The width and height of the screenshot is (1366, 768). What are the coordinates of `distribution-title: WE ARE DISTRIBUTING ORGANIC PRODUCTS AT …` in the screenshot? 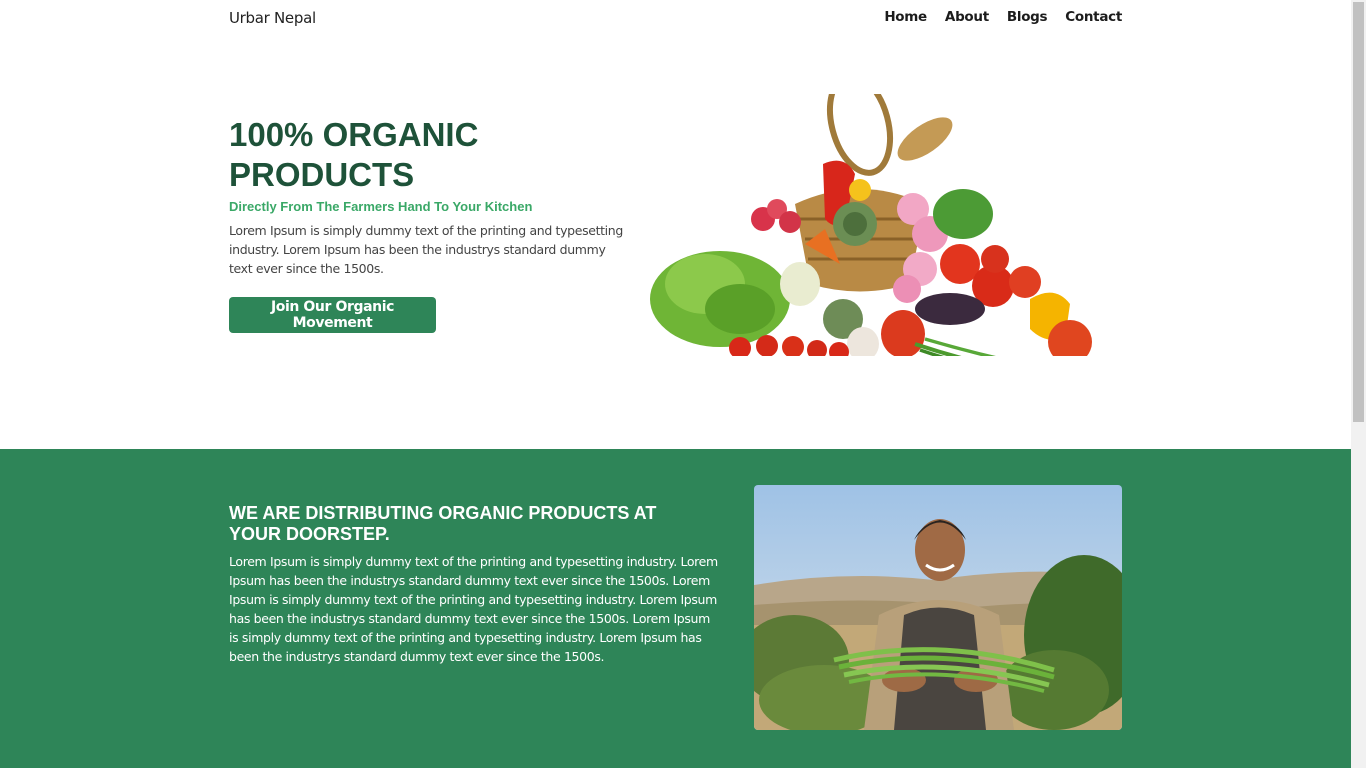 It's located at (443, 523).